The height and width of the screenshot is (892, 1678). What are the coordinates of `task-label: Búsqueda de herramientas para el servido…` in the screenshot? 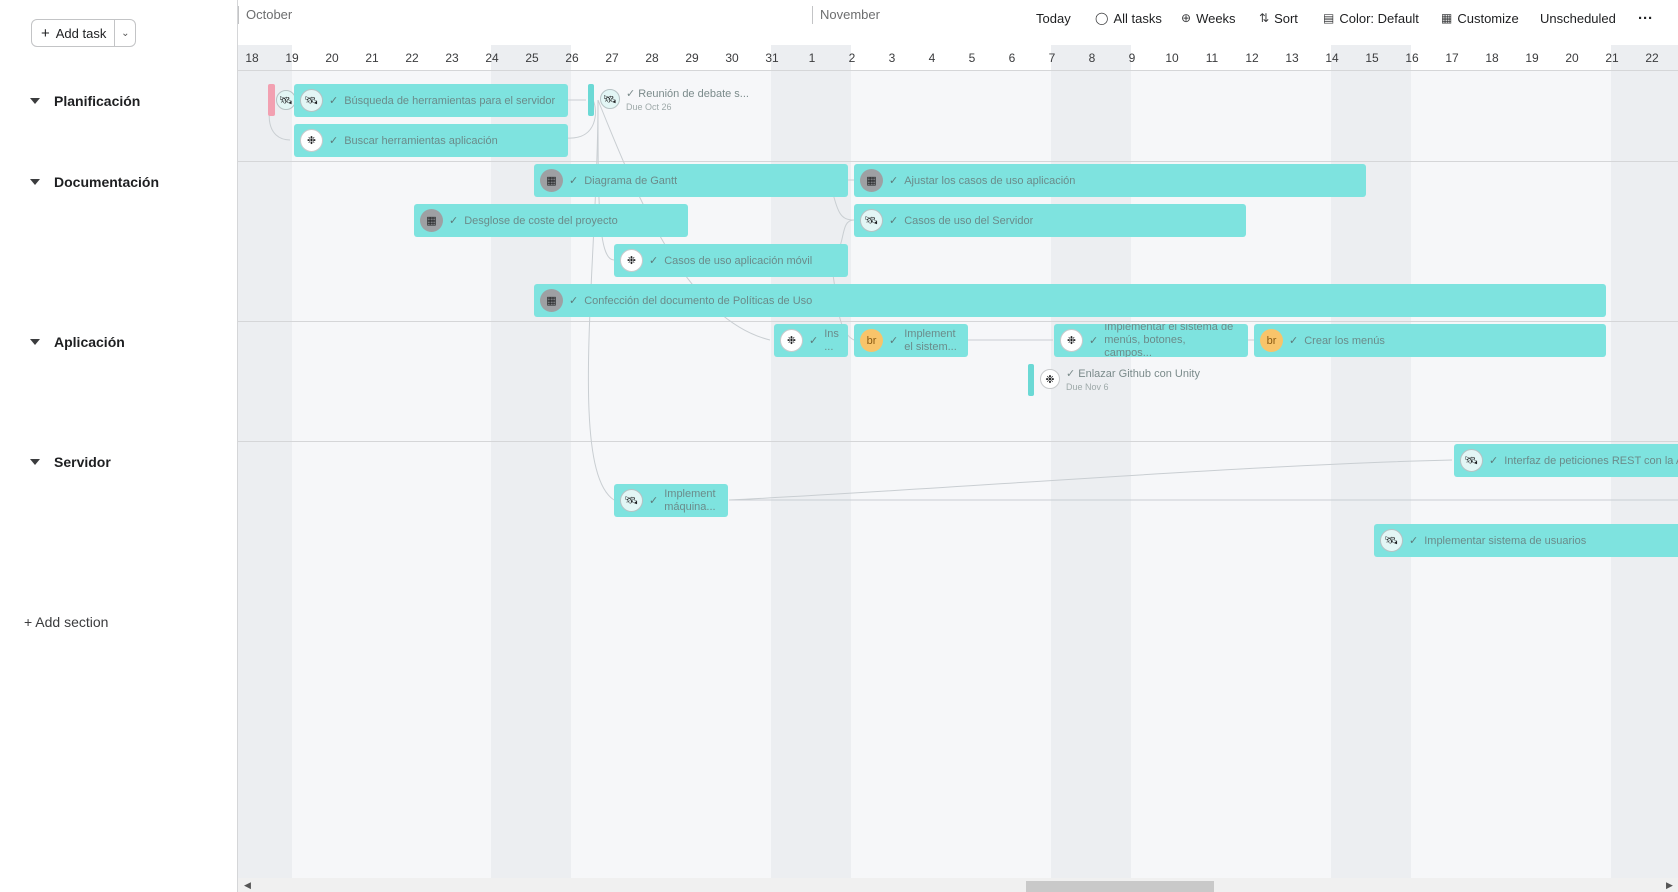 It's located at (450, 100).